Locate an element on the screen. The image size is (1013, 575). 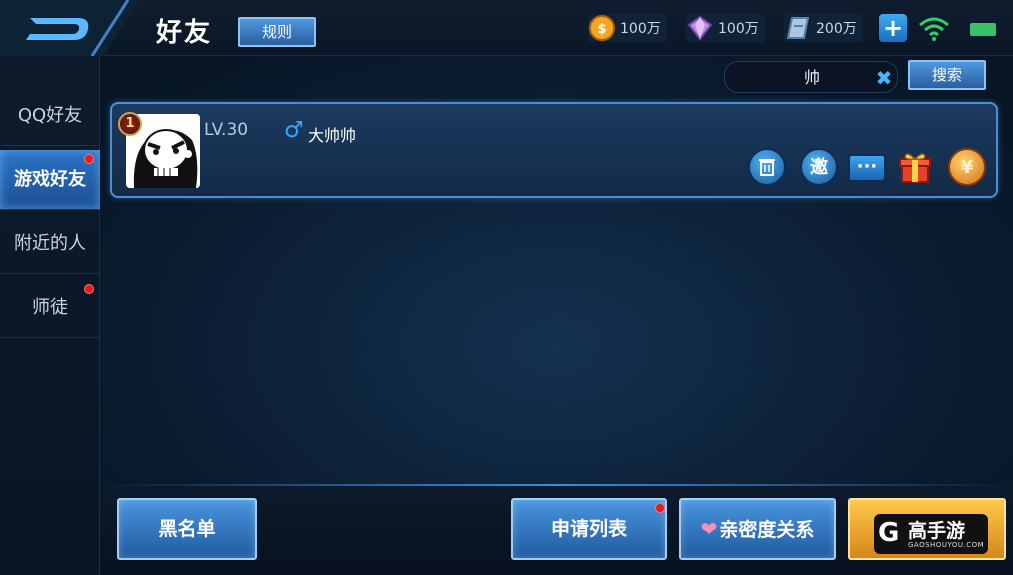
gold-amount: 100万 is located at coordinates (640, 29).